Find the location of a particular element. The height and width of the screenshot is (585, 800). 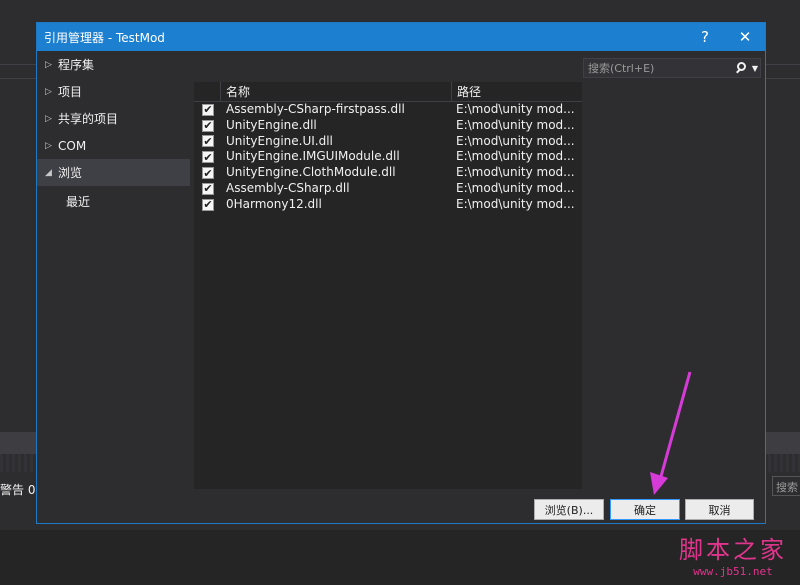

site-watermark: 脚本之家 www.jb51.net is located at coordinates (733, 557).